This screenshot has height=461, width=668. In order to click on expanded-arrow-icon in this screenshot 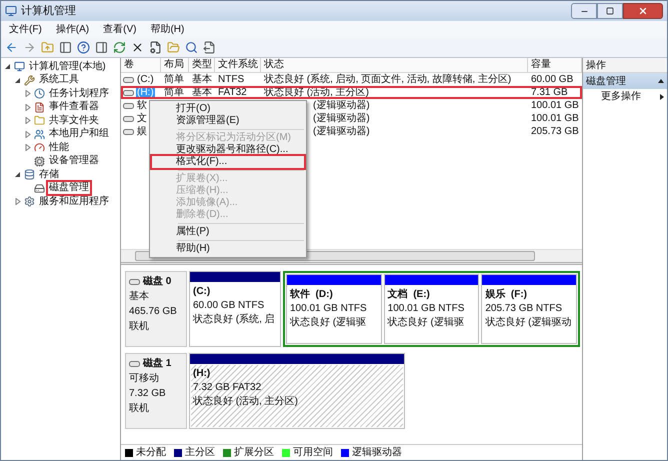, I will do `click(17, 174)`.